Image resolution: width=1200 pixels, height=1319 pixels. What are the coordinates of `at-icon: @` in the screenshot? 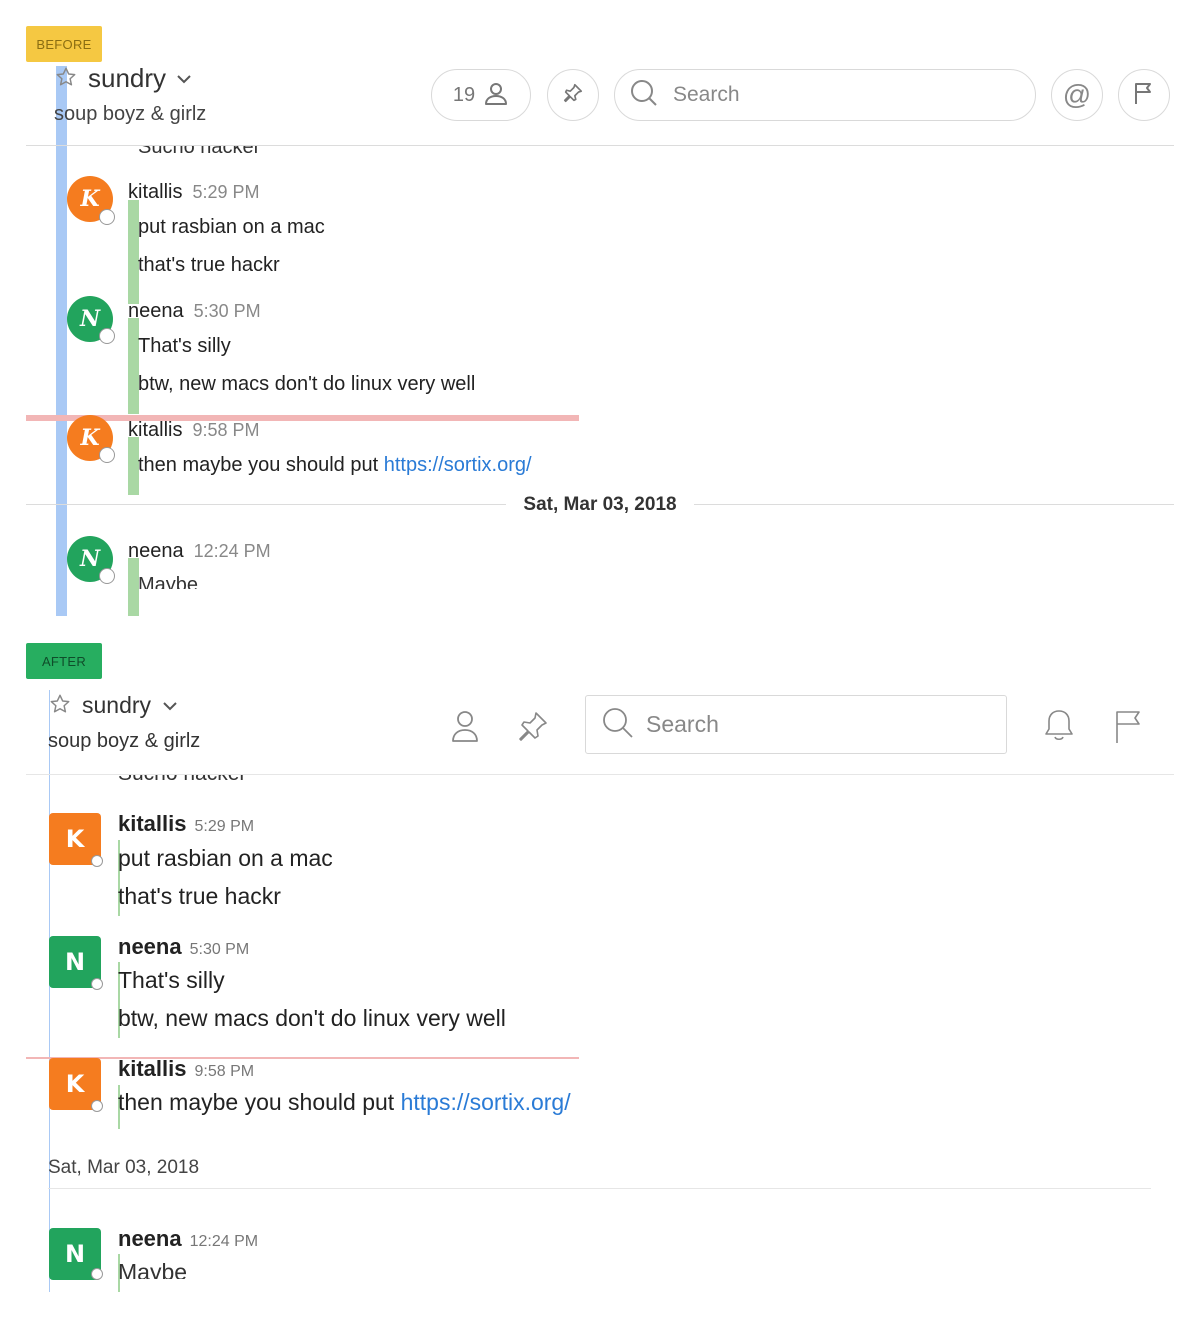 It's located at (1077, 94).